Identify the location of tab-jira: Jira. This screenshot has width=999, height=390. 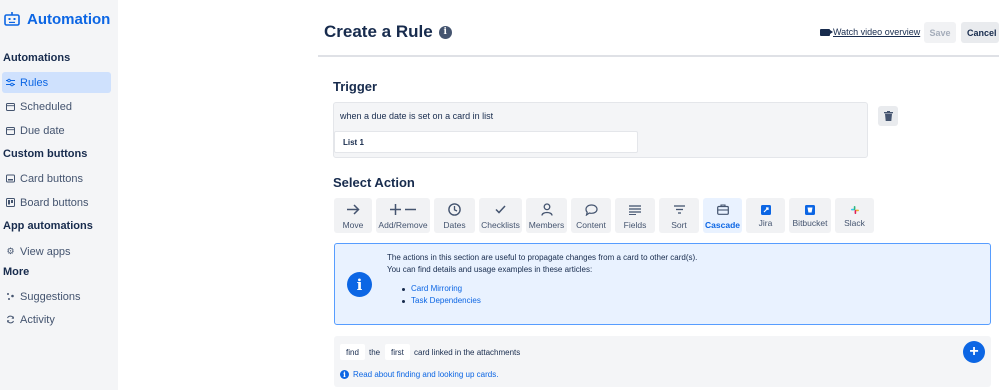
(765, 215).